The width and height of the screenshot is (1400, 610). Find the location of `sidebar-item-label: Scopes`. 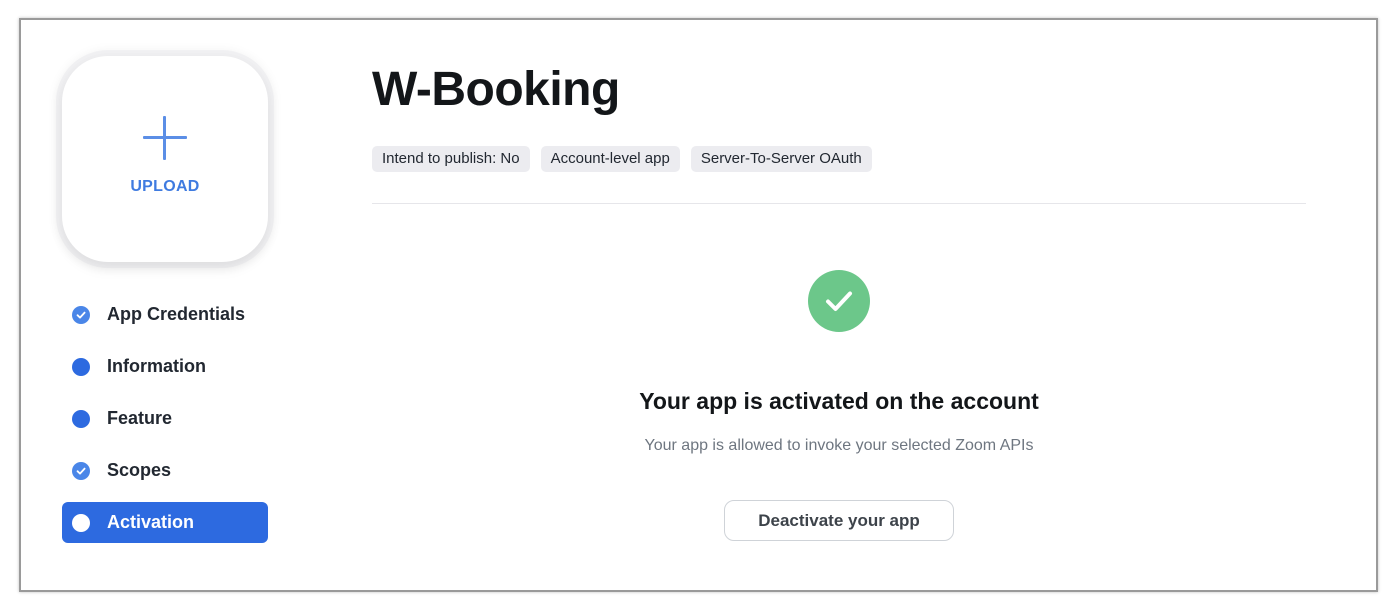

sidebar-item-label: Scopes is located at coordinates (139, 470).